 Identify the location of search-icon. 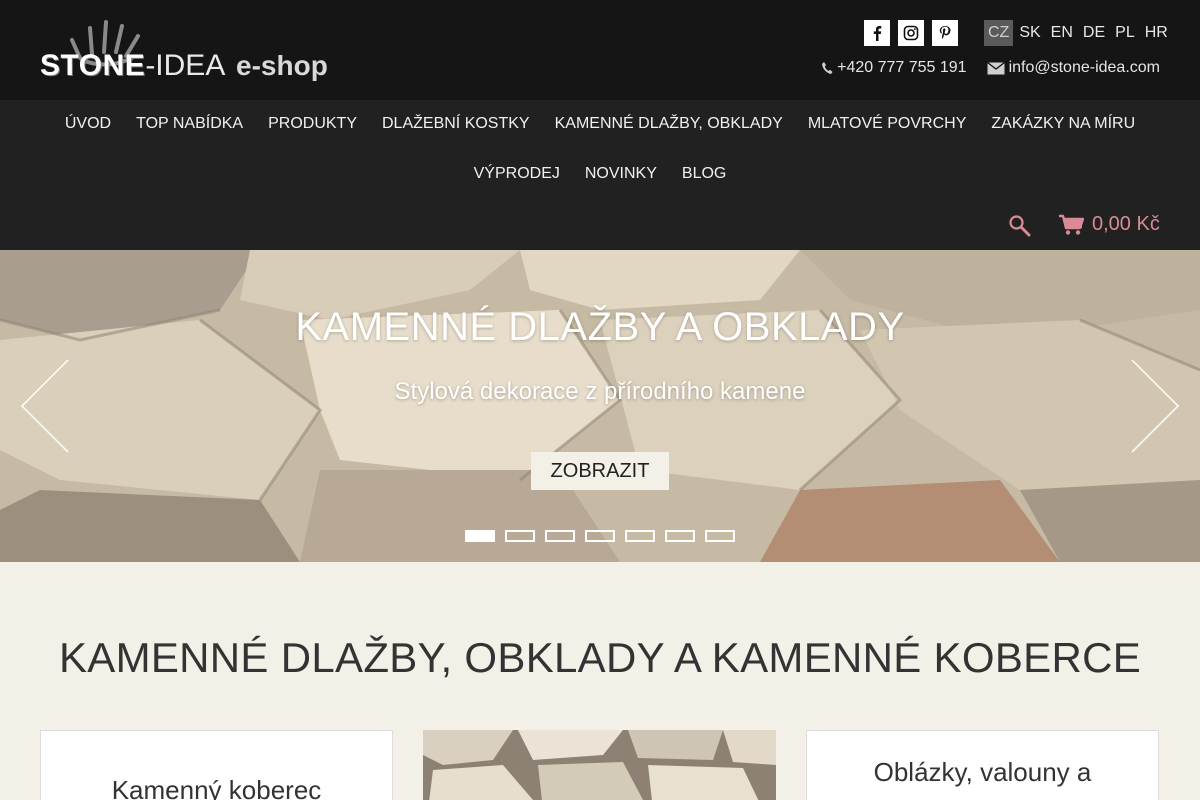
(1020, 226).